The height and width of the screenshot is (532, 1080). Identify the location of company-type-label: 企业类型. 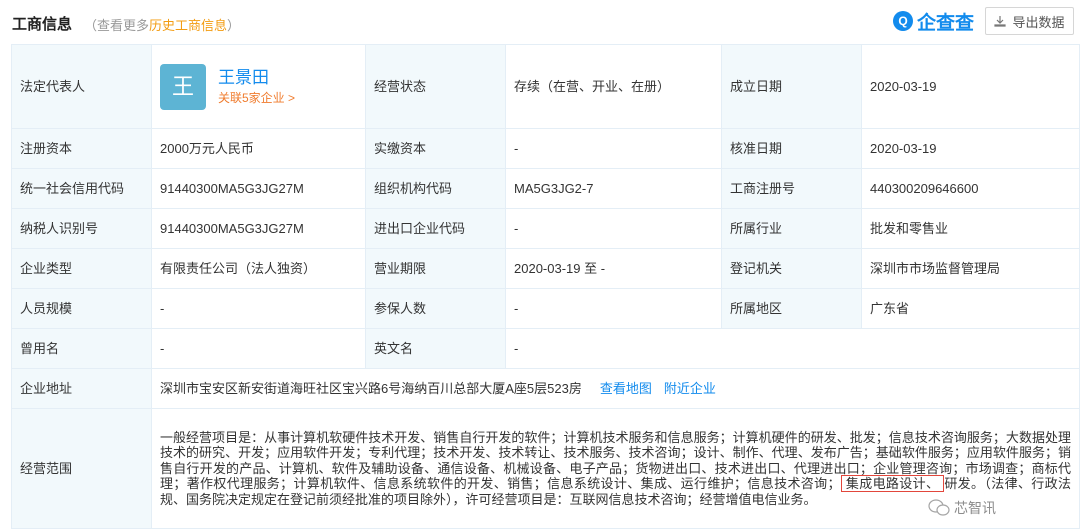
(81, 268).